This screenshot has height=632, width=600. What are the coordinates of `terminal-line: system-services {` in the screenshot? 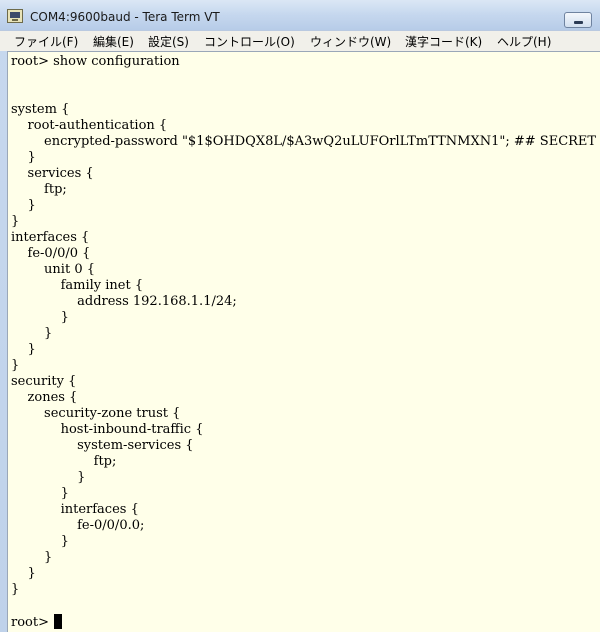 It's located at (102, 445).